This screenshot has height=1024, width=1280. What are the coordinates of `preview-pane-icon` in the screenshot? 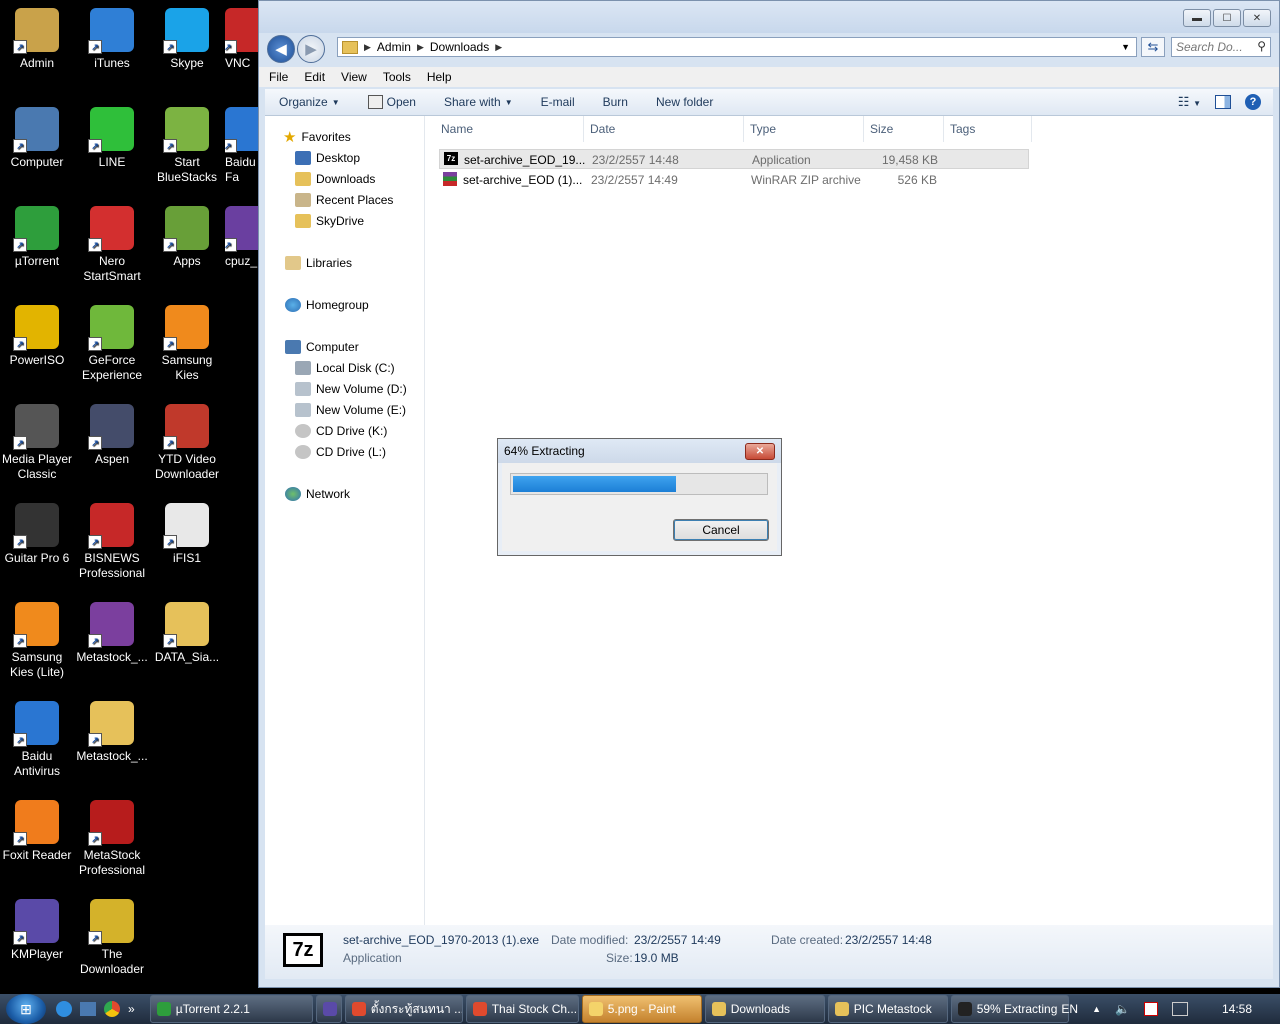 It's located at (1223, 102).